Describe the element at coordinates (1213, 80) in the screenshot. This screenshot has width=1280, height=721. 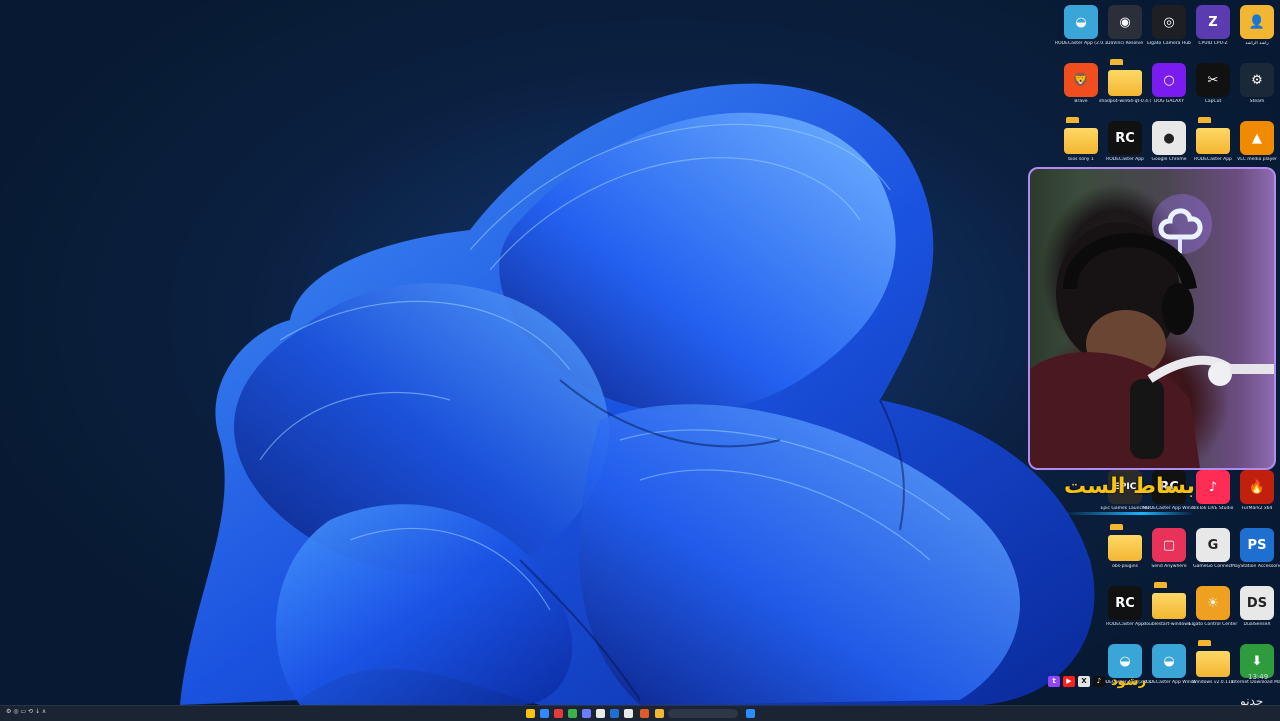
I see `capcut-icon: ✂` at that location.